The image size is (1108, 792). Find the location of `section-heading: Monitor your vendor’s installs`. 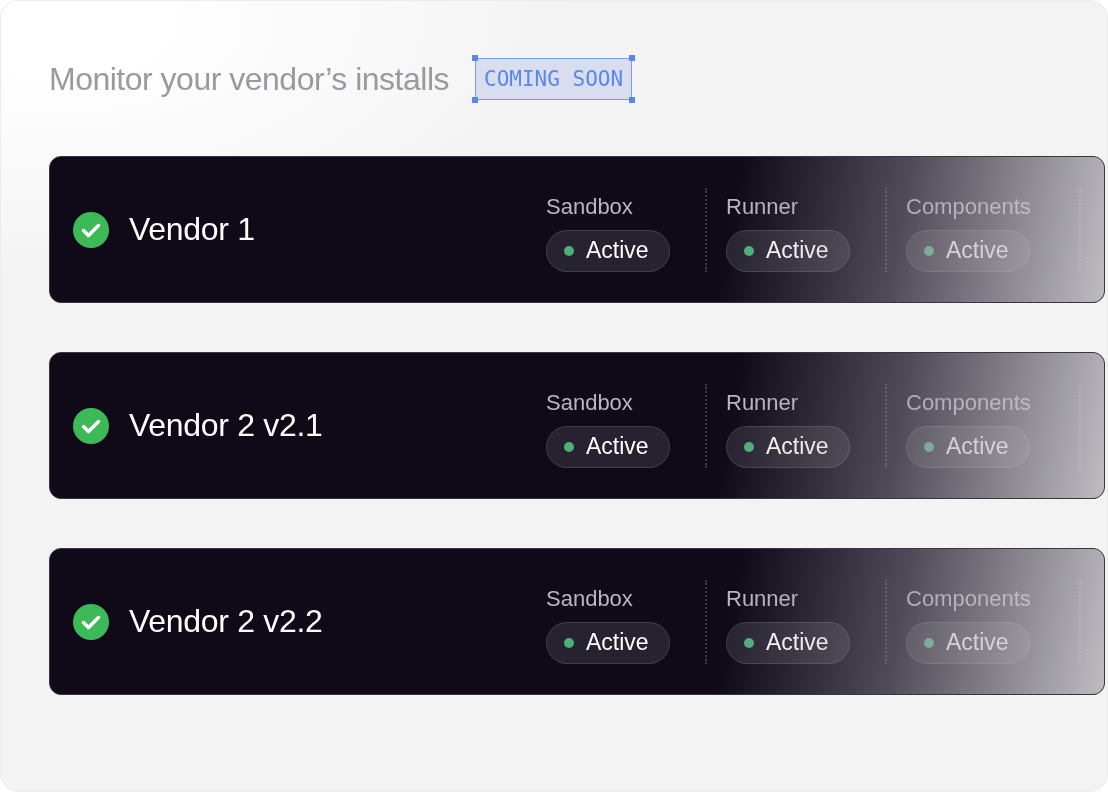

section-heading: Monitor your vendor’s installs is located at coordinates (249, 79).